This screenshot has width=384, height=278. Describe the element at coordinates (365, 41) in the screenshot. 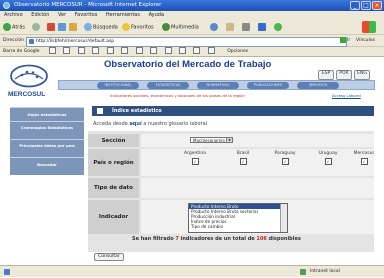

I see `links-label: Vínculos` at that location.